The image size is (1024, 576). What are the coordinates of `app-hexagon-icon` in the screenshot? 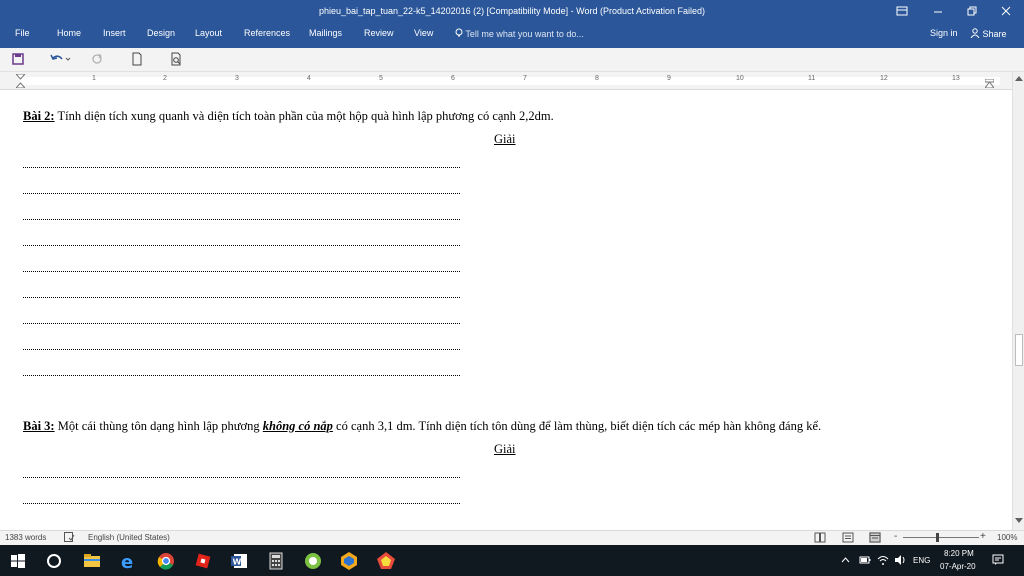 It's located at (349, 561).